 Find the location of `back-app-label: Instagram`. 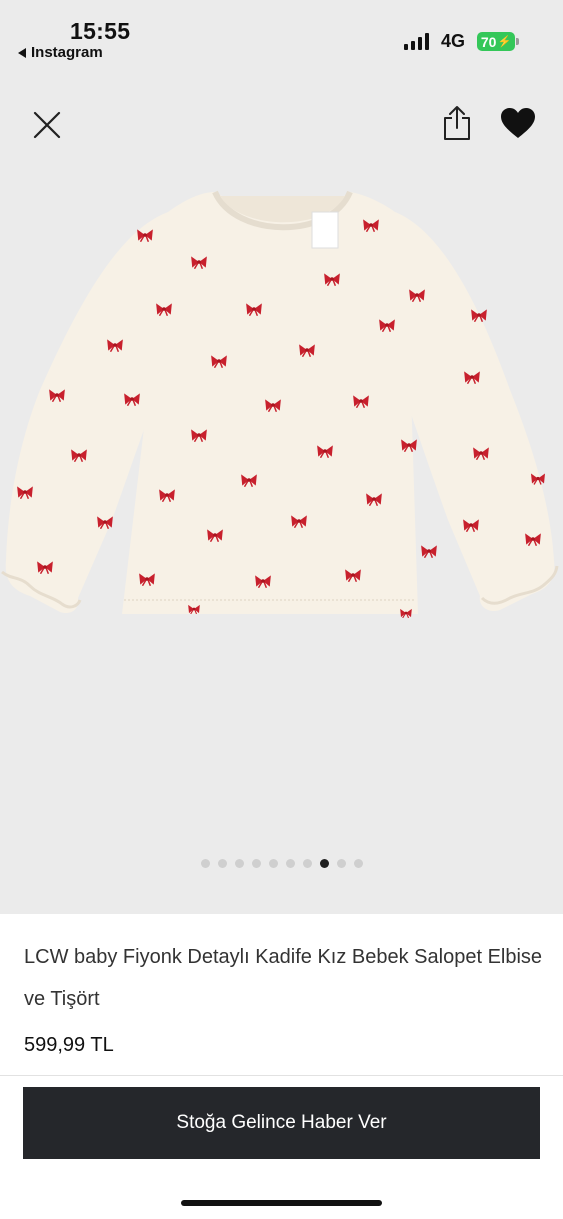

back-app-label: Instagram is located at coordinates (67, 52).